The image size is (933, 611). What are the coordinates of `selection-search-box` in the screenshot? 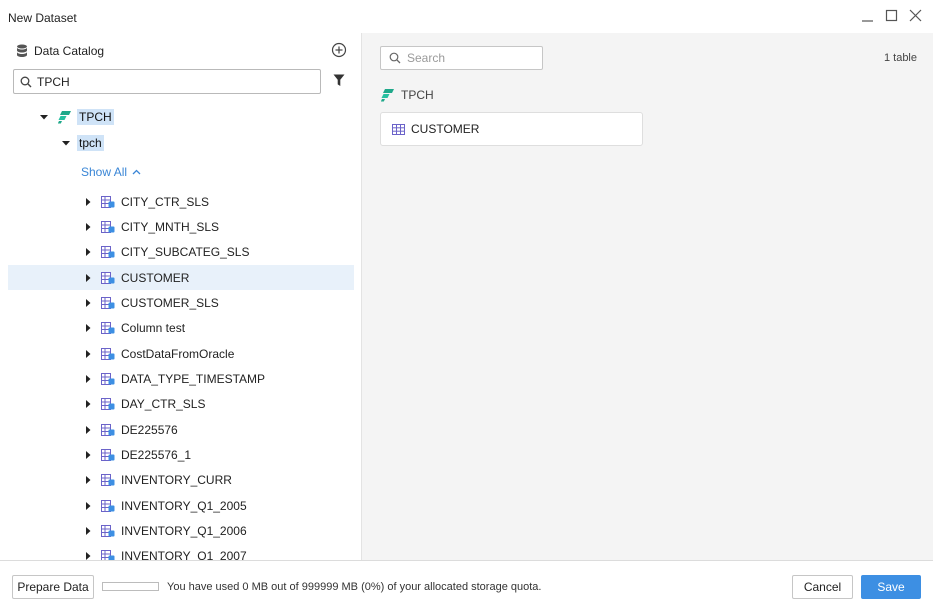 It's located at (461, 58).